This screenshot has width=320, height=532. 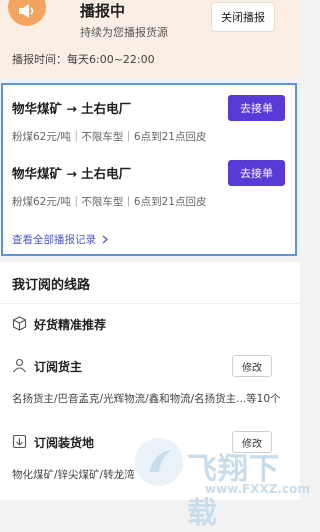 What do you see at coordinates (73, 475) in the screenshot?
I see `loading-list: 物化煤矿/锌尖煤矿/转龙湾` at bounding box center [73, 475].